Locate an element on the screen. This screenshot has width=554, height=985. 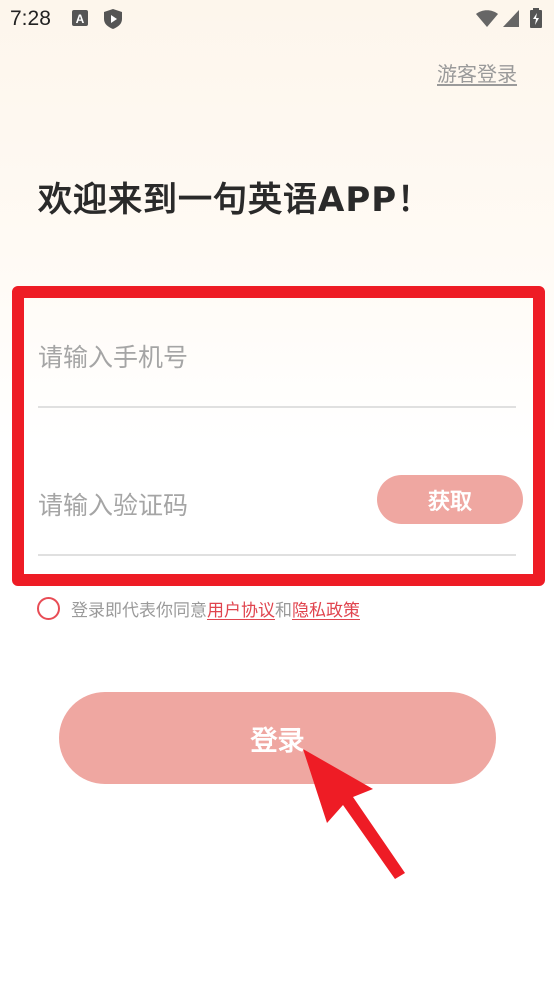
guest-login-link: 游客登录 is located at coordinates (477, 72).